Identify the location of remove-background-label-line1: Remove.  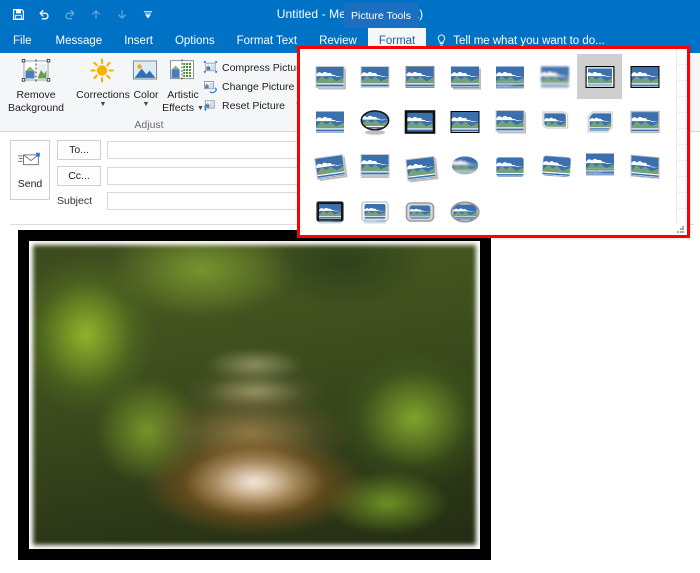
(36, 95).